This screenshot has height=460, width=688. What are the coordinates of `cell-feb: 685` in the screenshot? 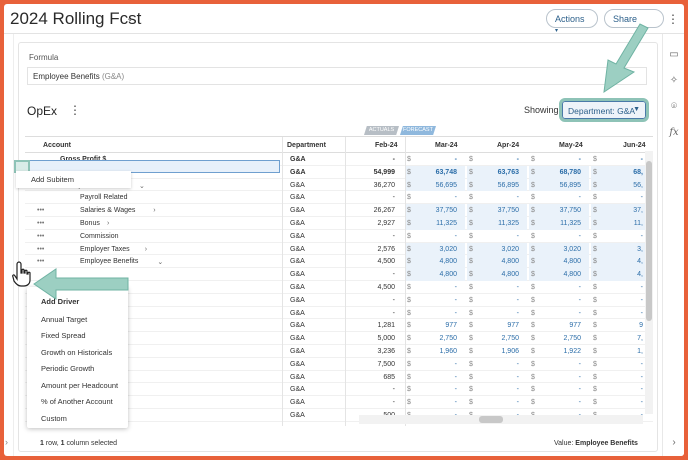 It's located at (373, 377).